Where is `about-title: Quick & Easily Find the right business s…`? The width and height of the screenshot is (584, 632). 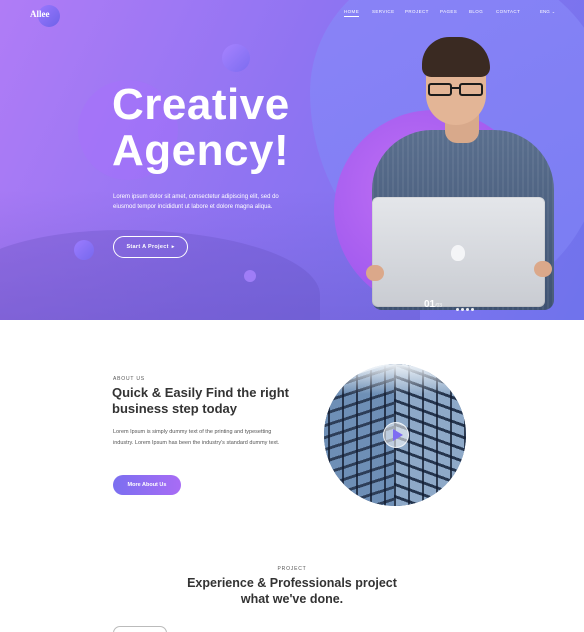 about-title: Quick & Easily Find the right business s… is located at coordinates (212, 401).